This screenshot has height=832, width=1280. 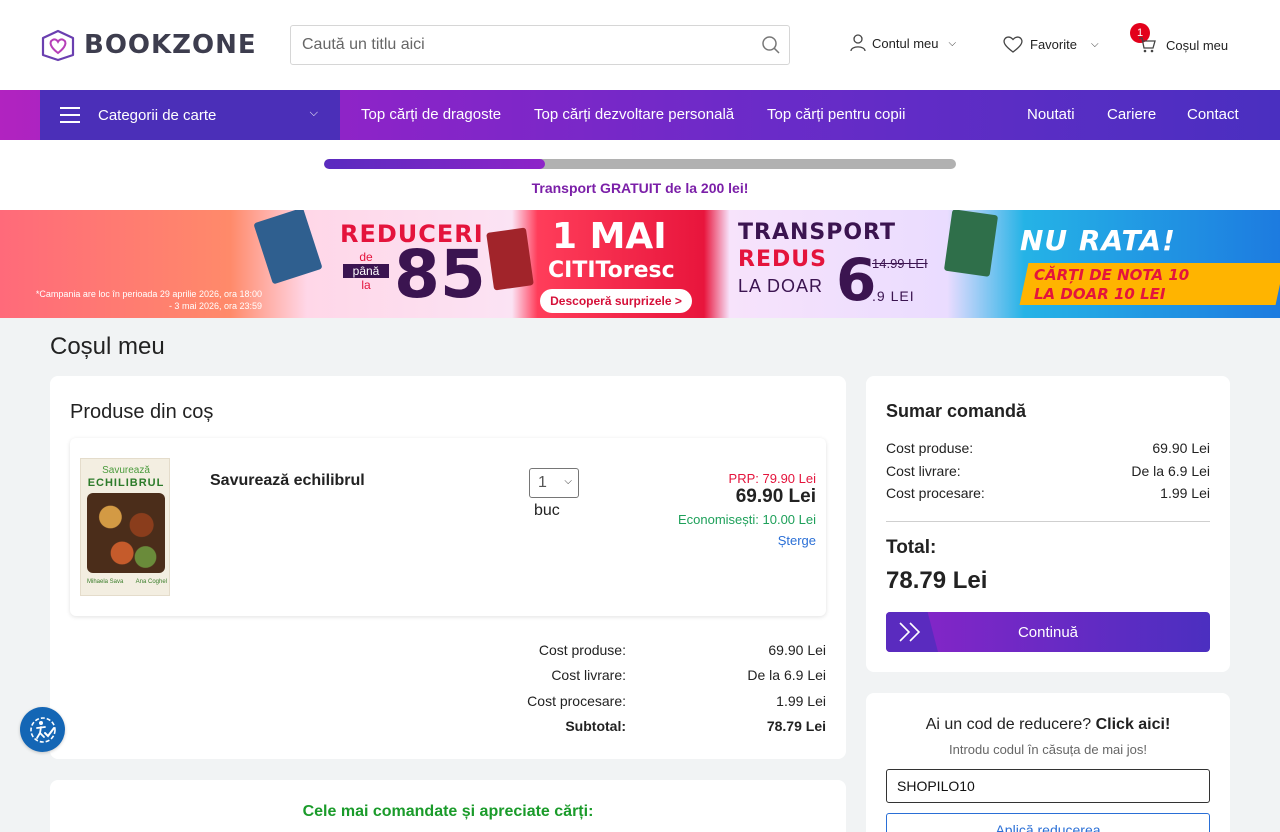 I want to click on continue-label: Continuă, so click(x=1048, y=632).